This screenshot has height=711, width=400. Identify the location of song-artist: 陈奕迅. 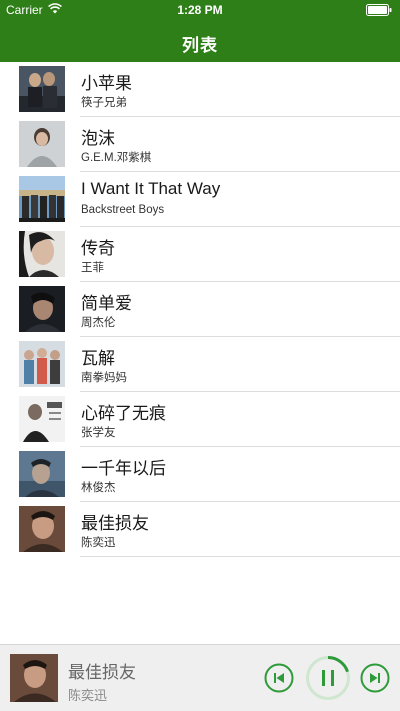
(98, 543).